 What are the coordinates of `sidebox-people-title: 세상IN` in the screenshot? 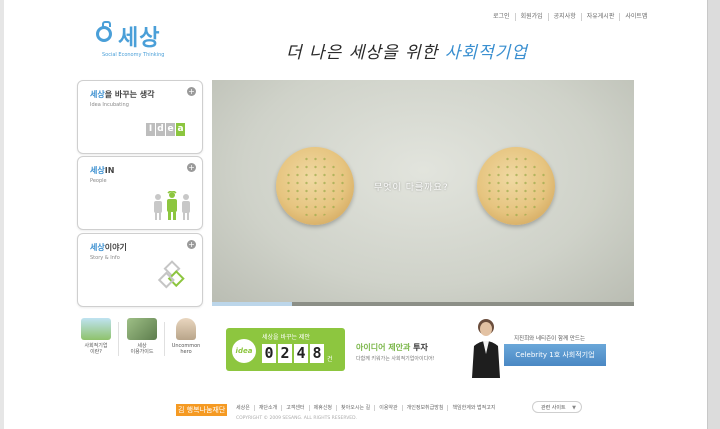 It's located at (102, 170).